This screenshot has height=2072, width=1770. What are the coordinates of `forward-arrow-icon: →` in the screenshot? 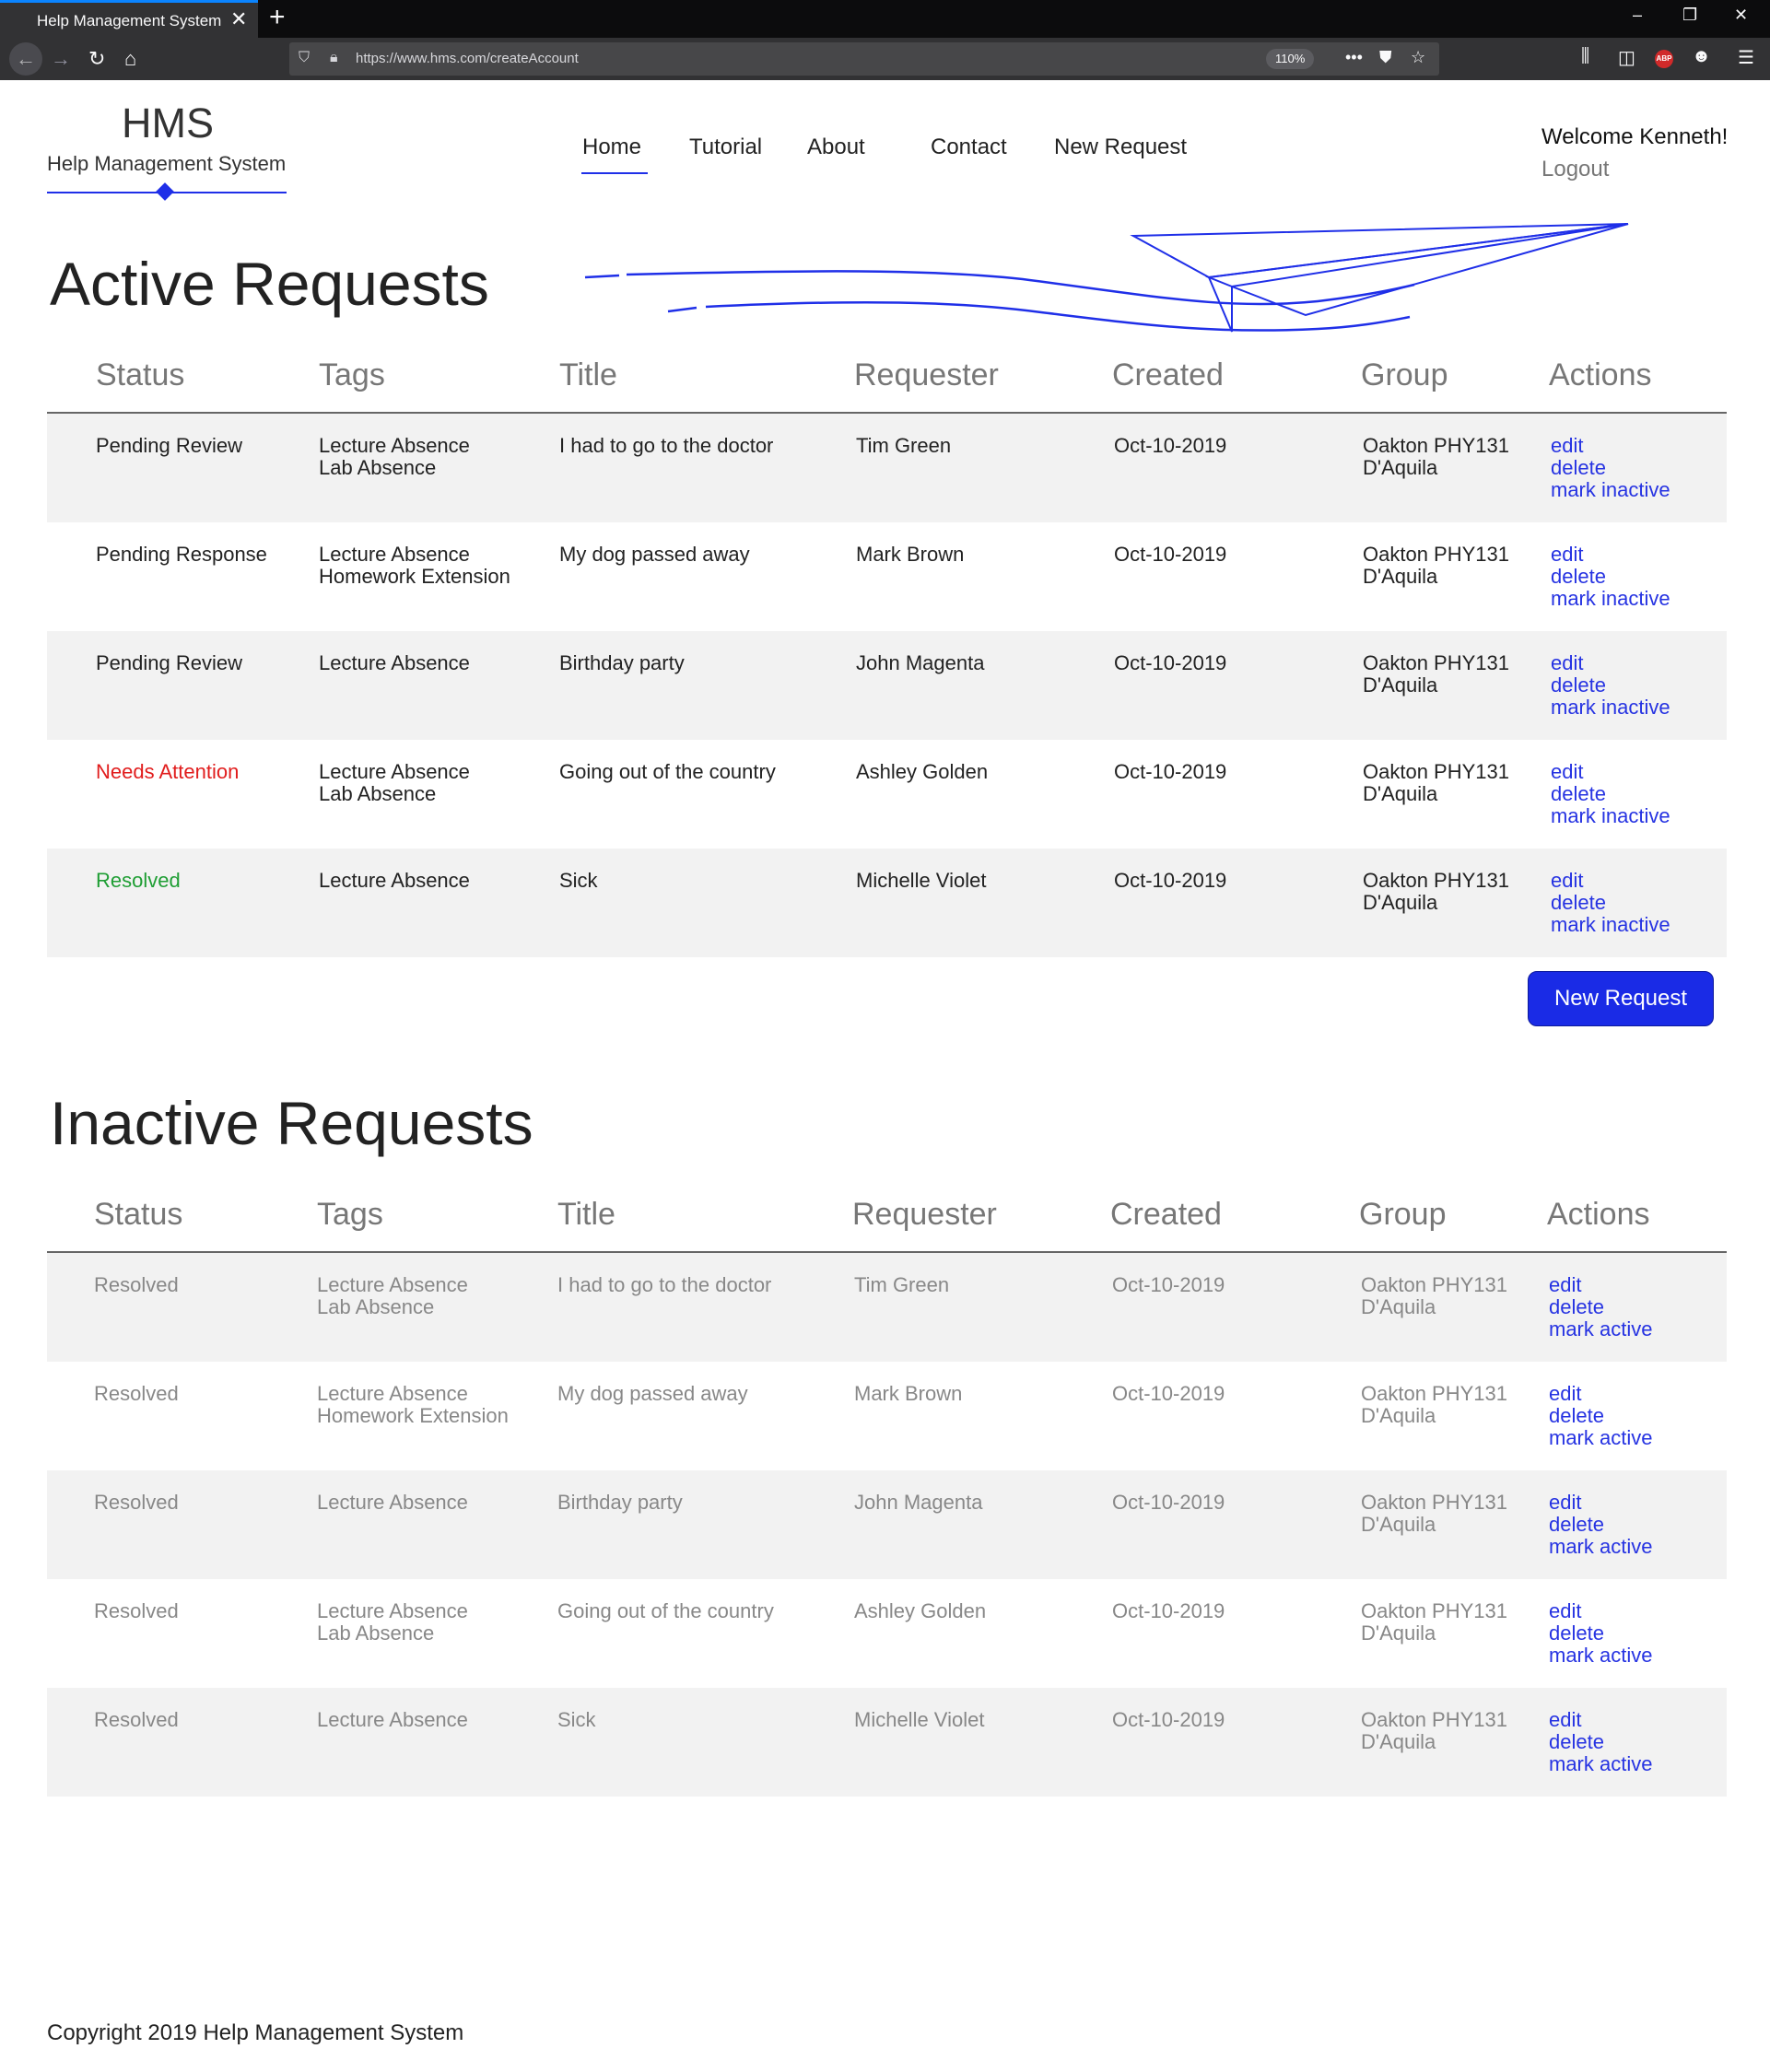 It's located at (61, 59).